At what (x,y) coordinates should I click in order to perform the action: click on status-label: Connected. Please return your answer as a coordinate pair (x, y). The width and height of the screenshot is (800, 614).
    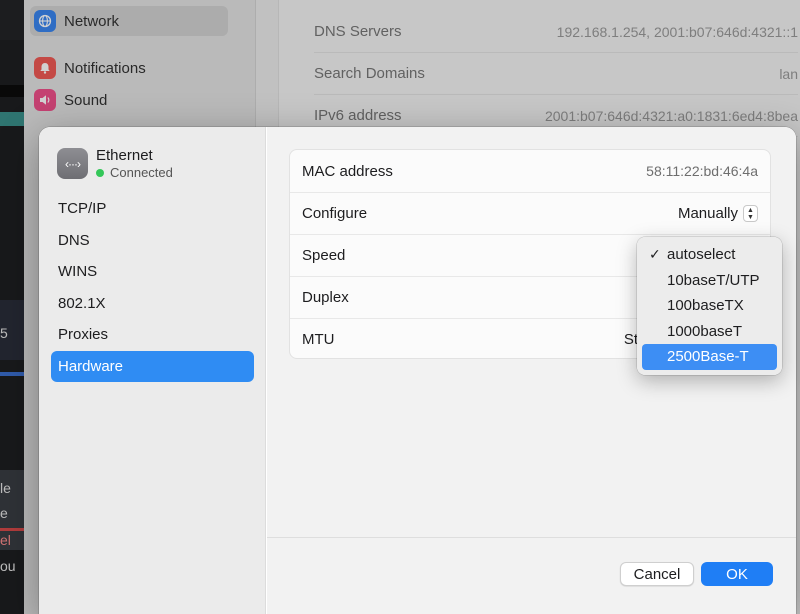
    Looking at the image, I should click on (141, 172).